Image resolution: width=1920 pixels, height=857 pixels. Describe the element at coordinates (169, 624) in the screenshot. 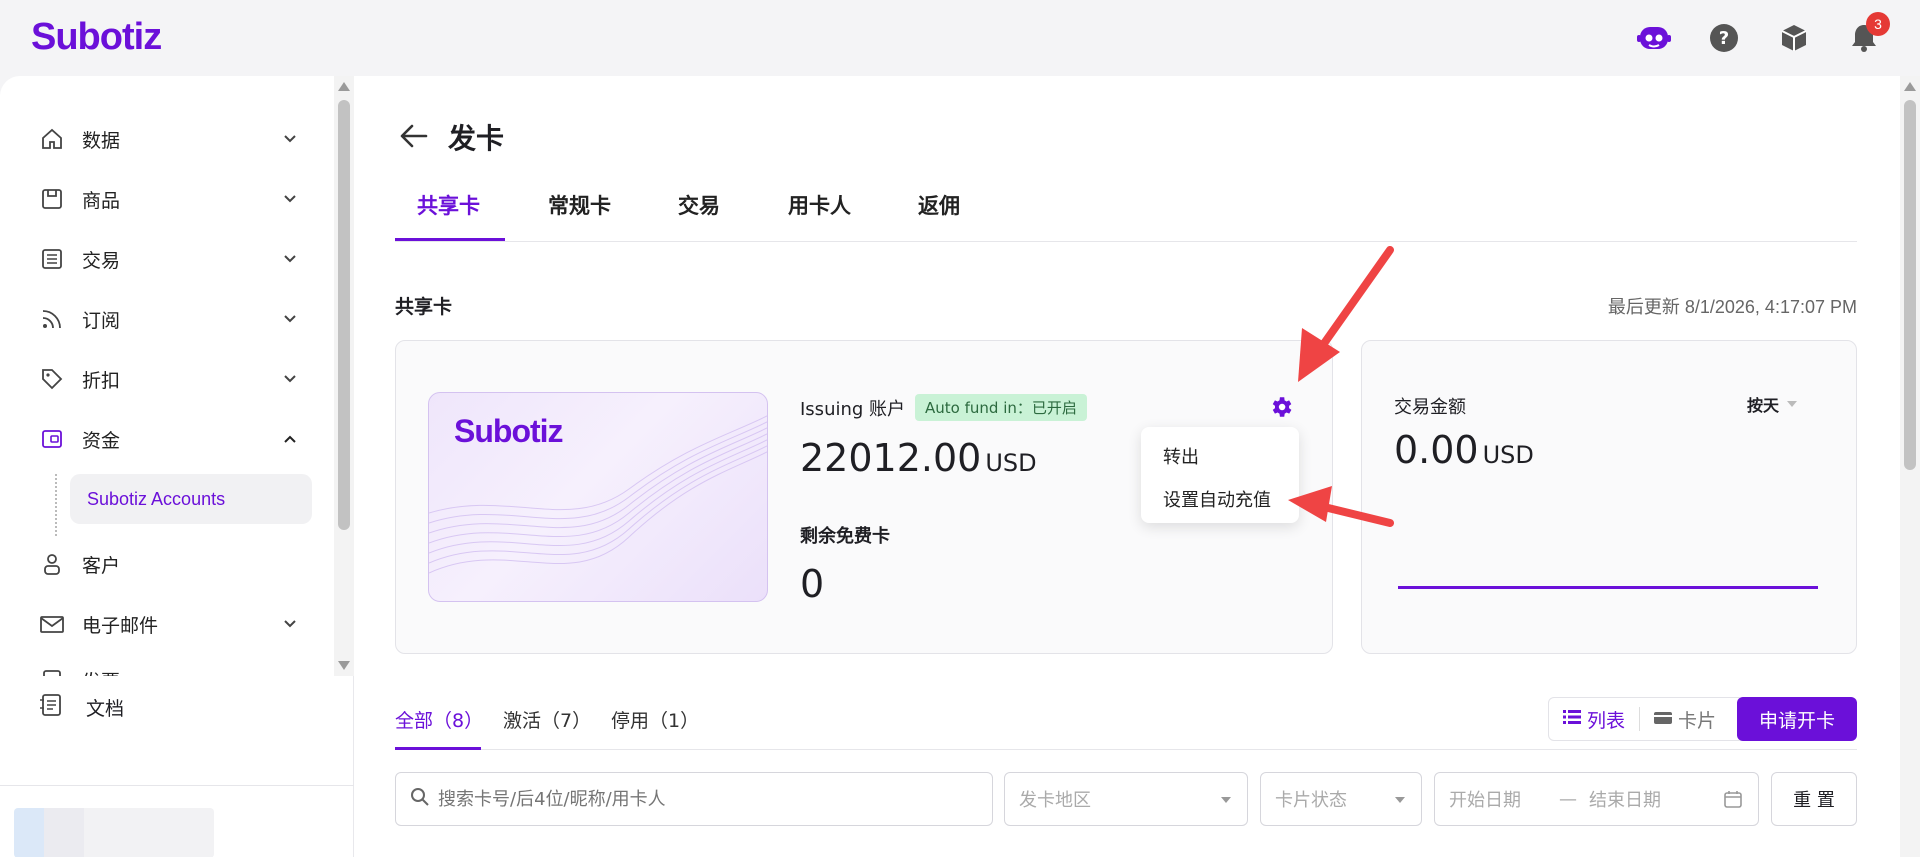

I see `sidebar-item-email: 电子邮件` at that location.